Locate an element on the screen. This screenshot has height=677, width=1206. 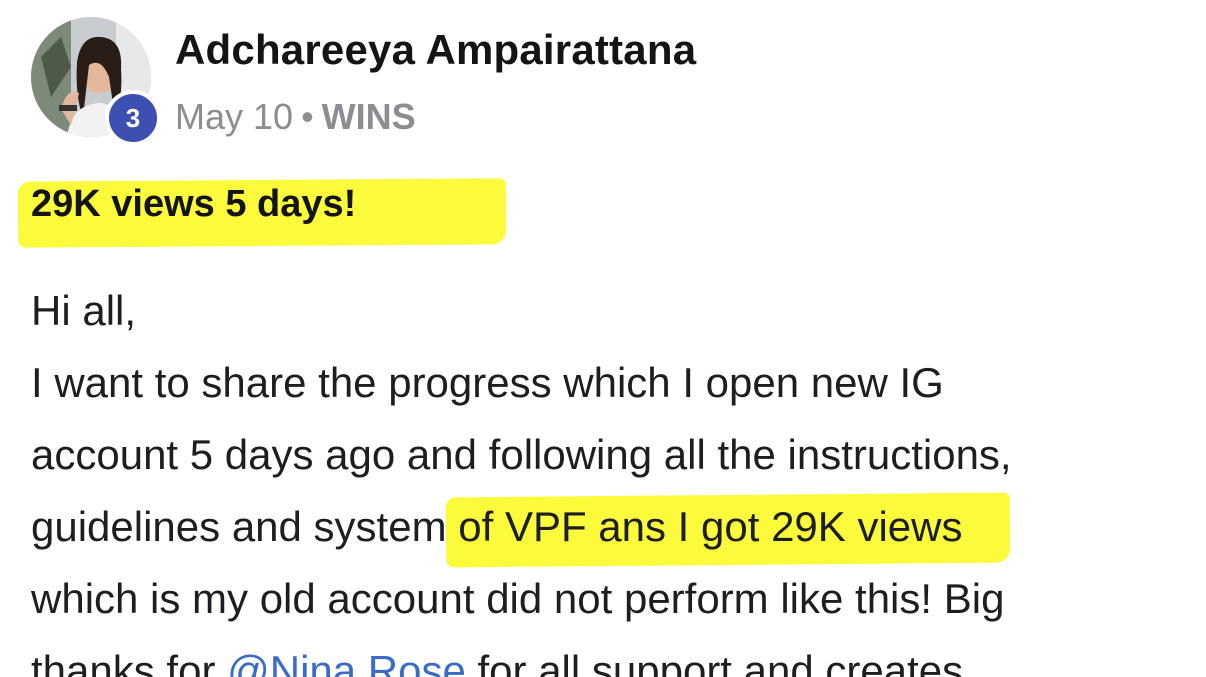
highlighted-text: of VPF ans I got 29K views is located at coordinates (710, 526).